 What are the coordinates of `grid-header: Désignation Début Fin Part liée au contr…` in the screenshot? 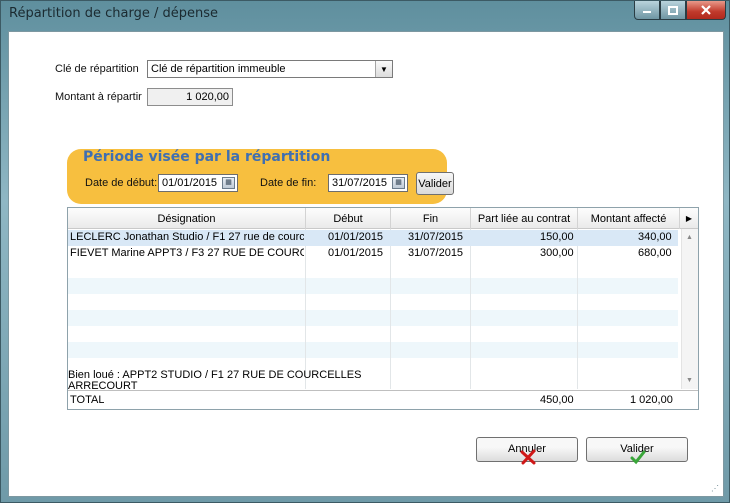 It's located at (383, 218).